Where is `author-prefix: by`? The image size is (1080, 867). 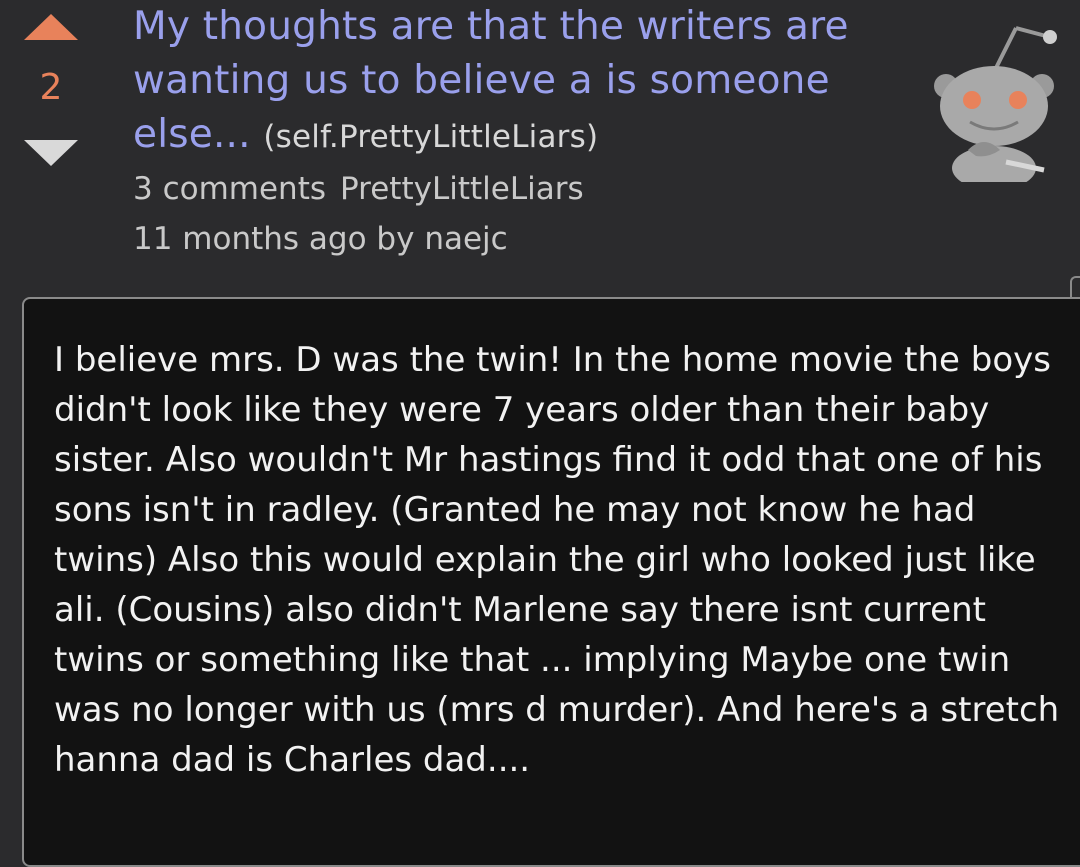 author-prefix: by is located at coordinates (395, 239).